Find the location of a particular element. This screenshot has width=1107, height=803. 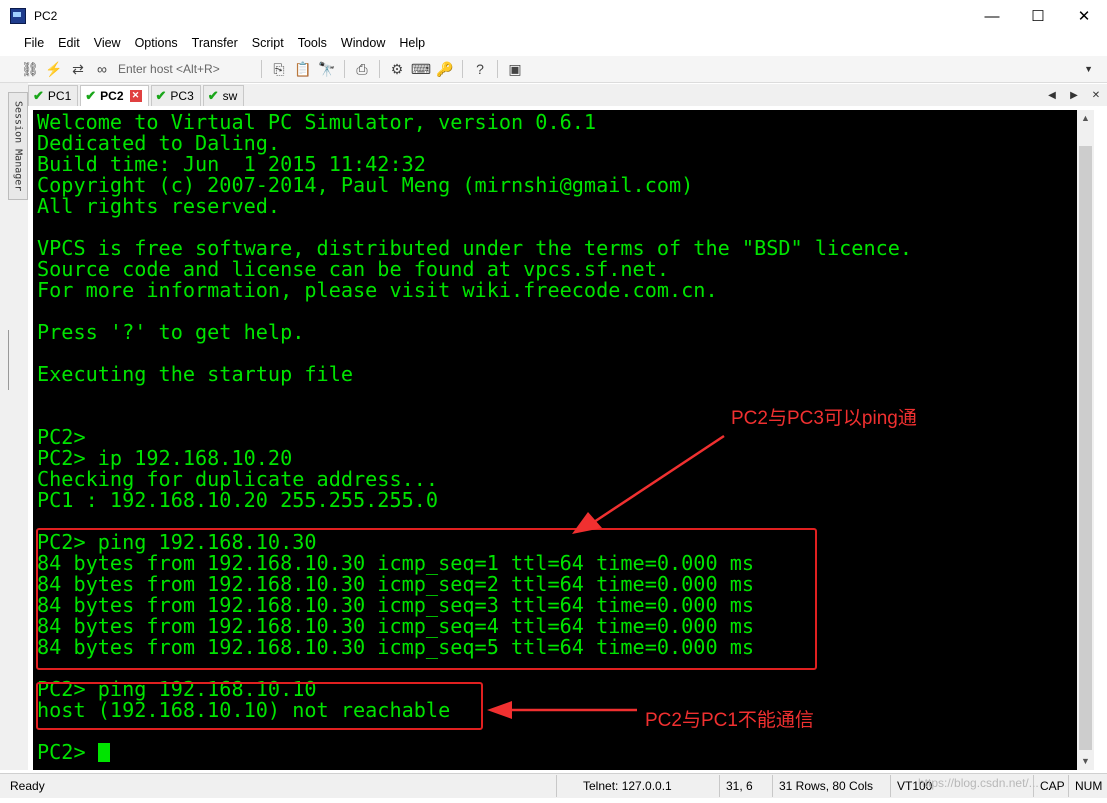

terminal-prompt: PC2> is located at coordinates (67, 752).